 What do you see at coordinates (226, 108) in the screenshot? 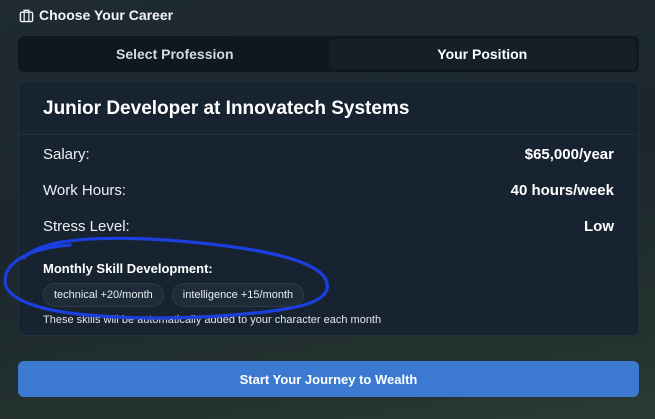
I see `position-title: Junior Developer at Innovatech Systems` at bounding box center [226, 108].